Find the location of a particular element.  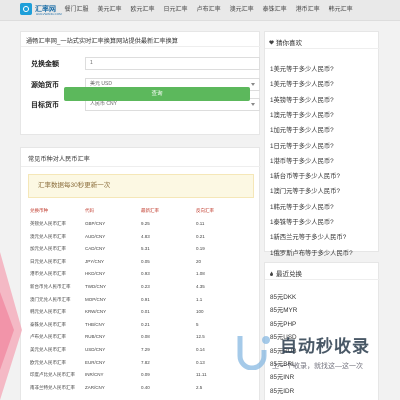

table-cell-currency: 澳门元兑人民币汇率 is located at coordinates (50, 299).